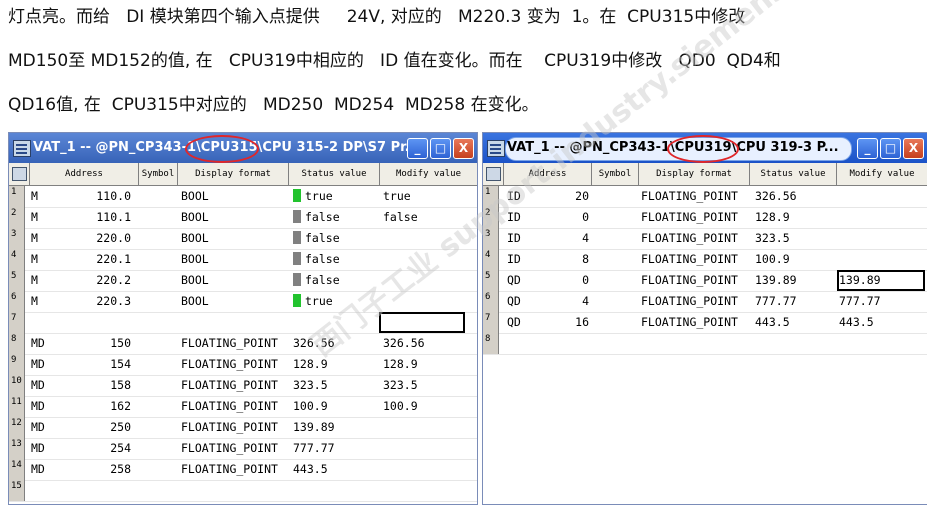 This screenshot has height=505, width=927. Describe the element at coordinates (17, 448) in the screenshot. I see `row-number: 13` at that location.